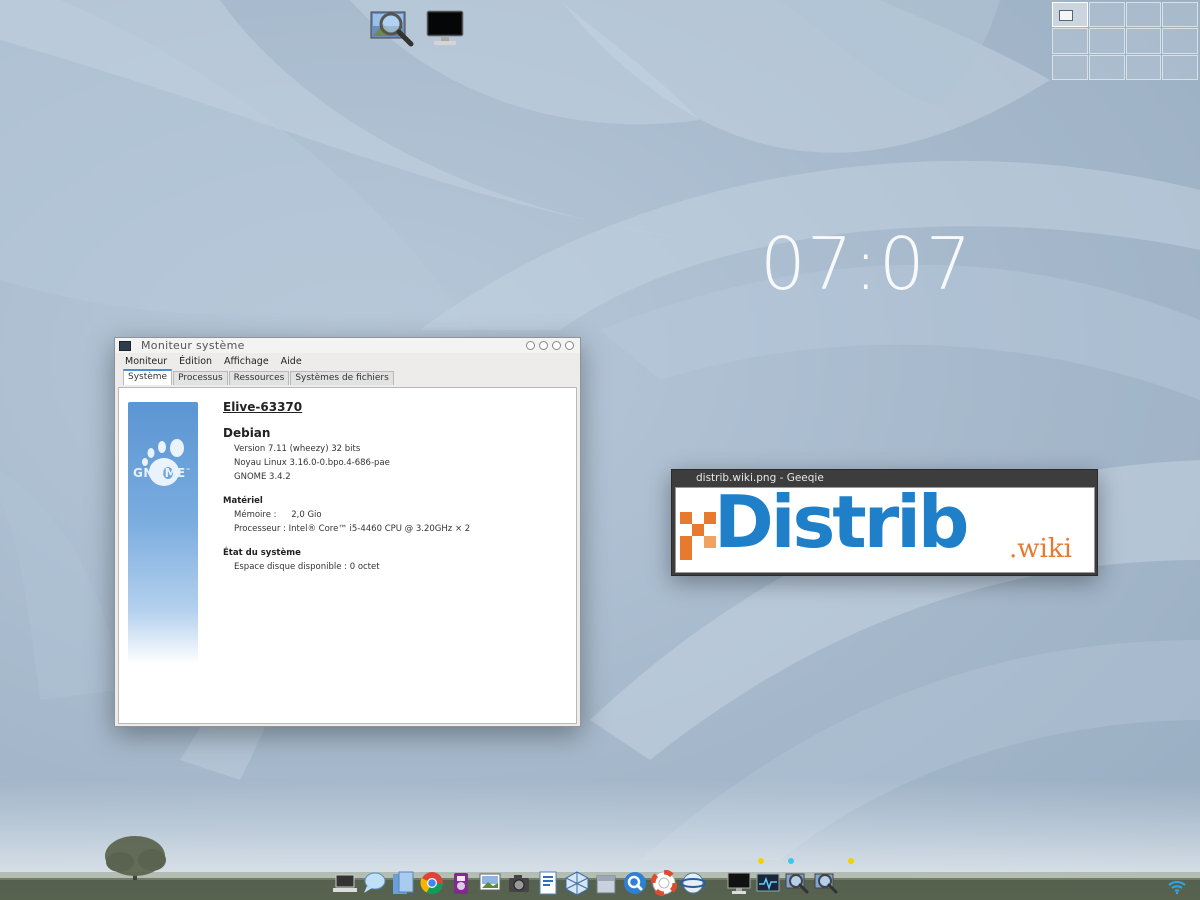  I want to click on laptop-icon, so click(345, 883).